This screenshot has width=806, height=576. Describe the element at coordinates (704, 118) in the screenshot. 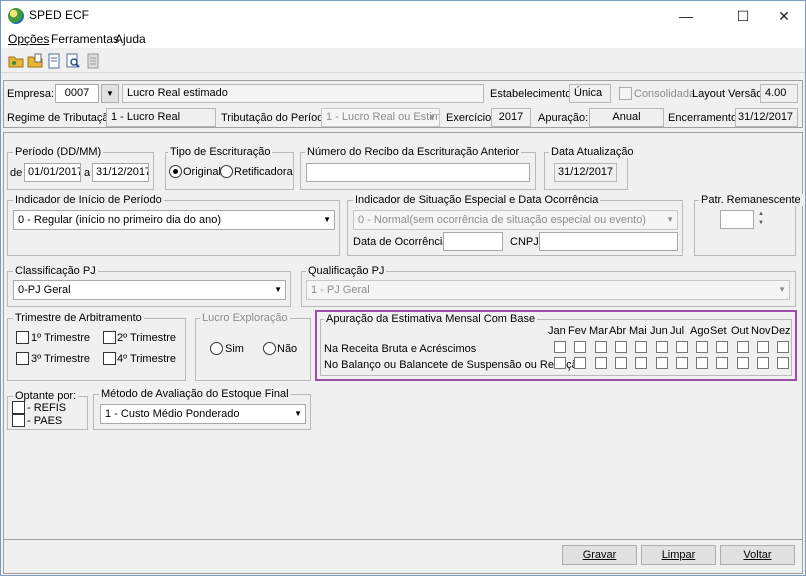

I see `encerramento-label: Encerramento:` at that location.